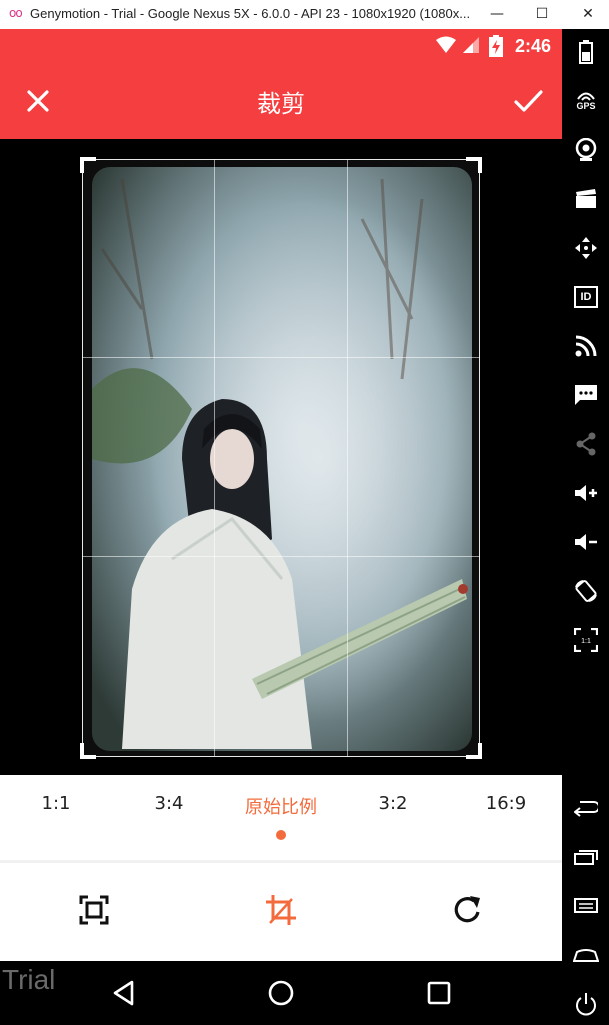 The width and height of the screenshot is (609, 1025). What do you see at coordinates (281, 806) in the screenshot?
I see `ratio-option-original: 原始比例` at bounding box center [281, 806].